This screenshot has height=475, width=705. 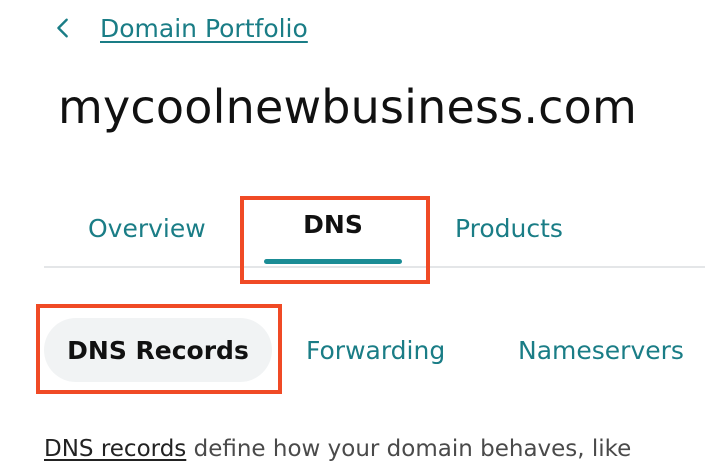 What do you see at coordinates (409, 449) in the screenshot?
I see `dns-description-text: define how your domain behaves, like` at bounding box center [409, 449].